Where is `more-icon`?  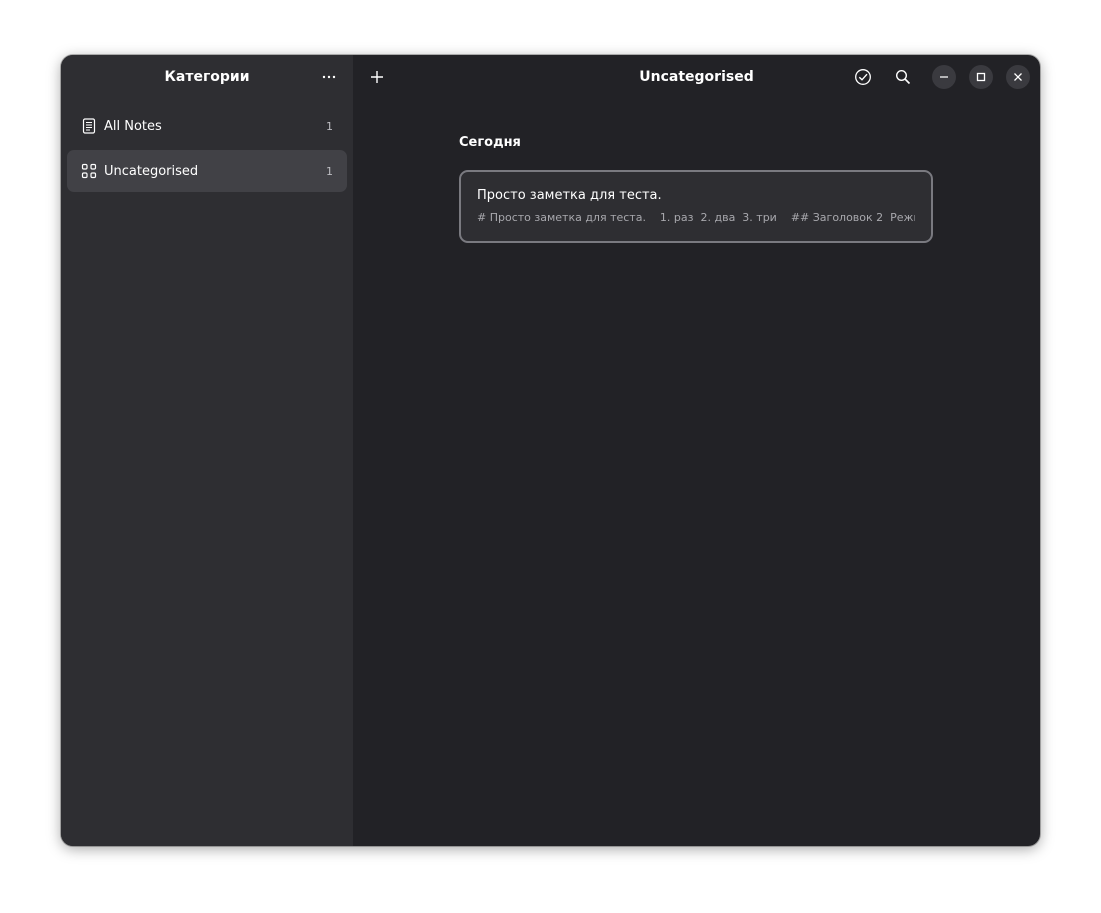
more-icon is located at coordinates (329, 77).